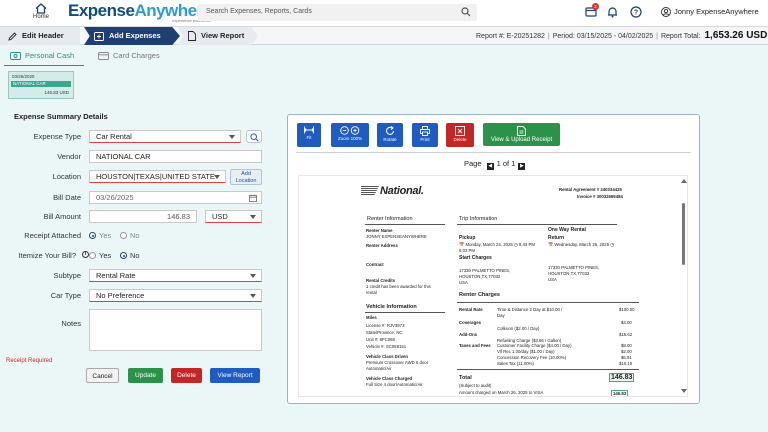 The height and width of the screenshot is (432, 768). I want to click on calendar-icon, so click(253, 198).